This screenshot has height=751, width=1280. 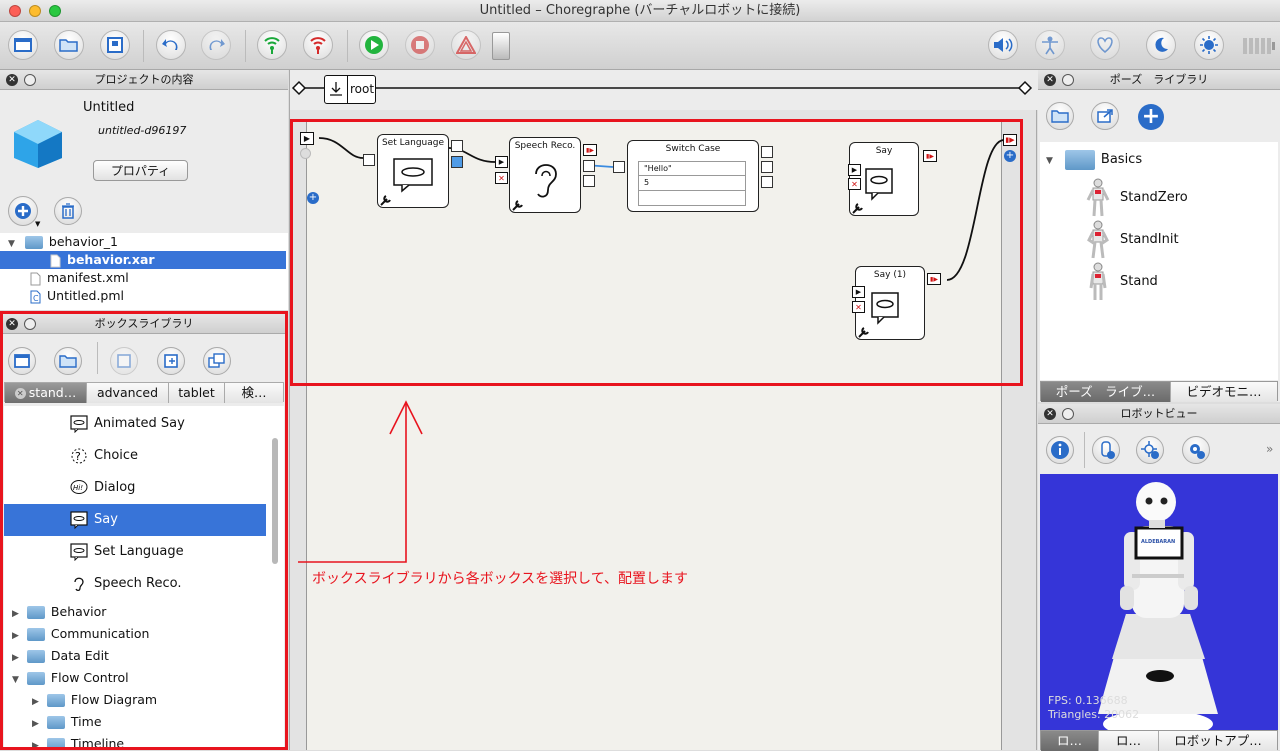 What do you see at coordinates (55, 11) in the screenshot?
I see `zoom-window-button` at bounding box center [55, 11].